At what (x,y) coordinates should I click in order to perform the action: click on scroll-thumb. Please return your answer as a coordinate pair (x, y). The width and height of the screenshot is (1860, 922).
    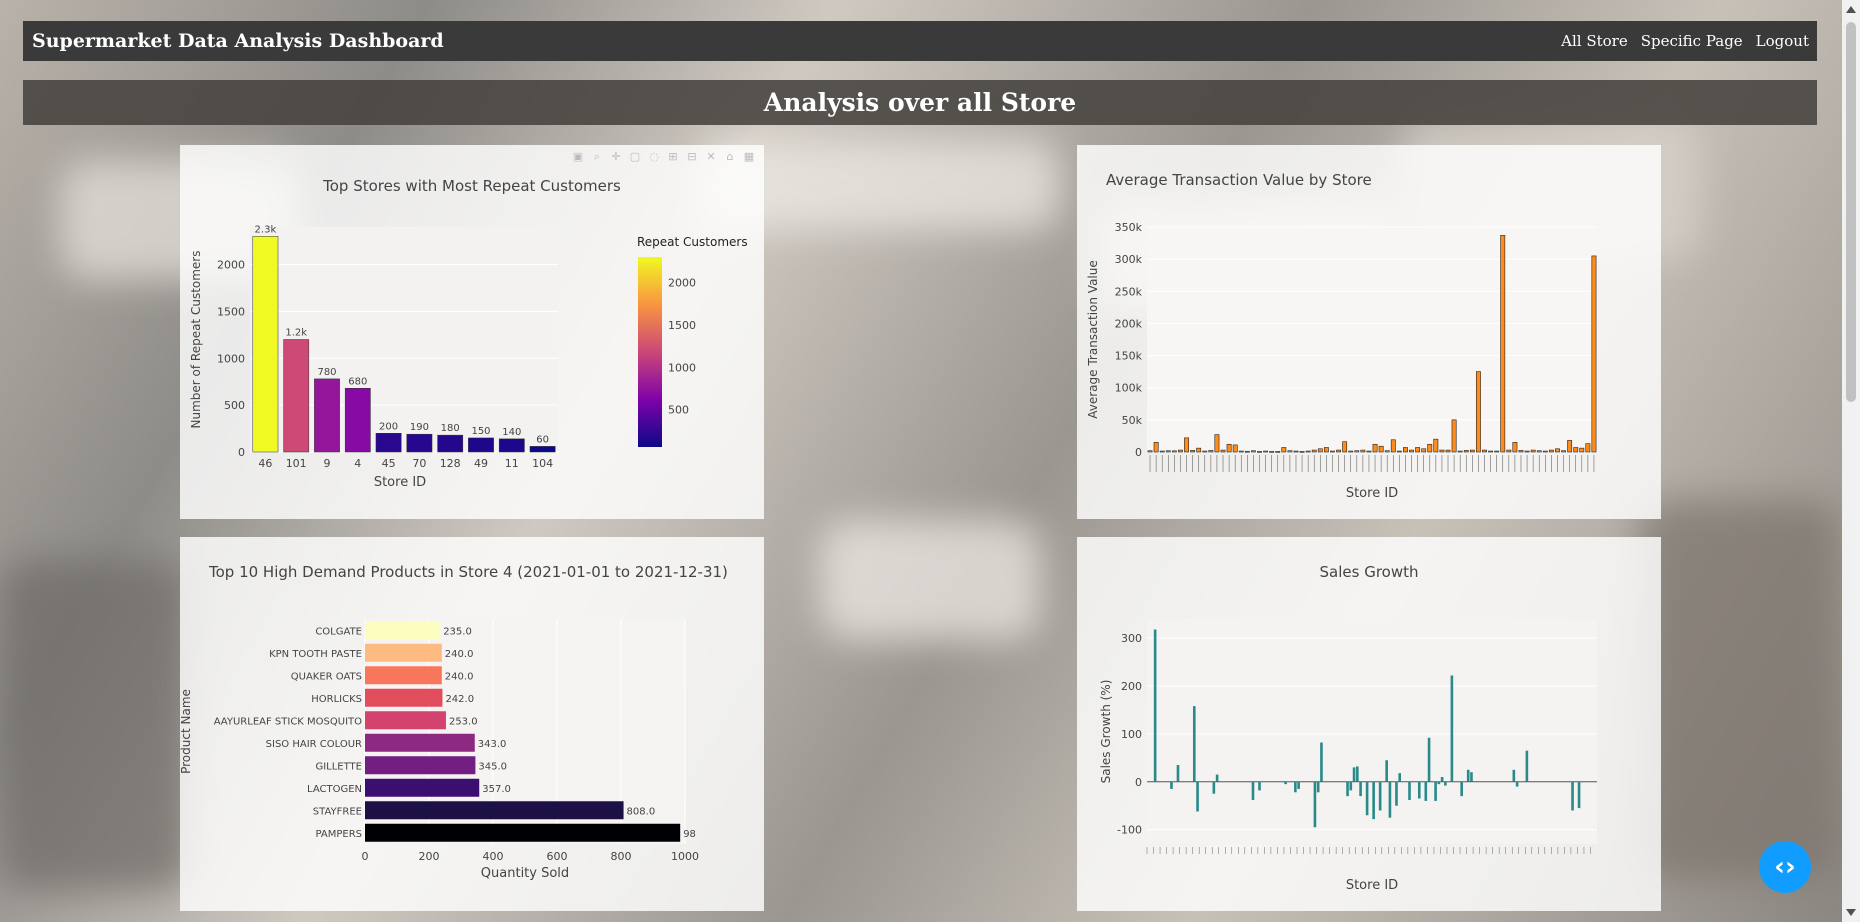
    Looking at the image, I should click on (1851, 212).